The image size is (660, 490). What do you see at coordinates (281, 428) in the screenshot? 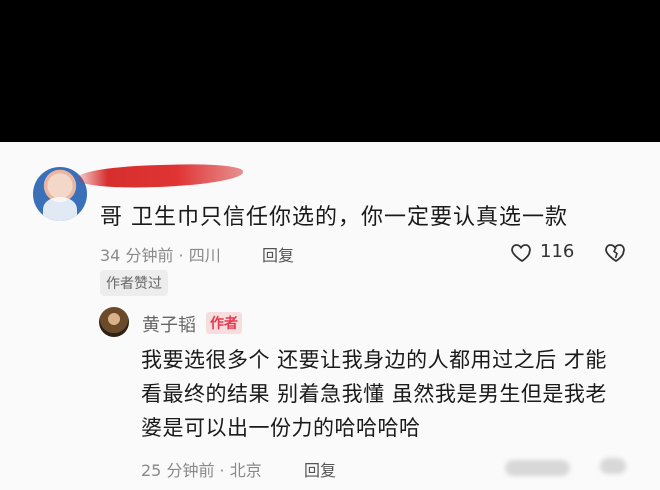
I see `reply-line: 婆是可以出一份力的哈哈哈哈` at bounding box center [281, 428].